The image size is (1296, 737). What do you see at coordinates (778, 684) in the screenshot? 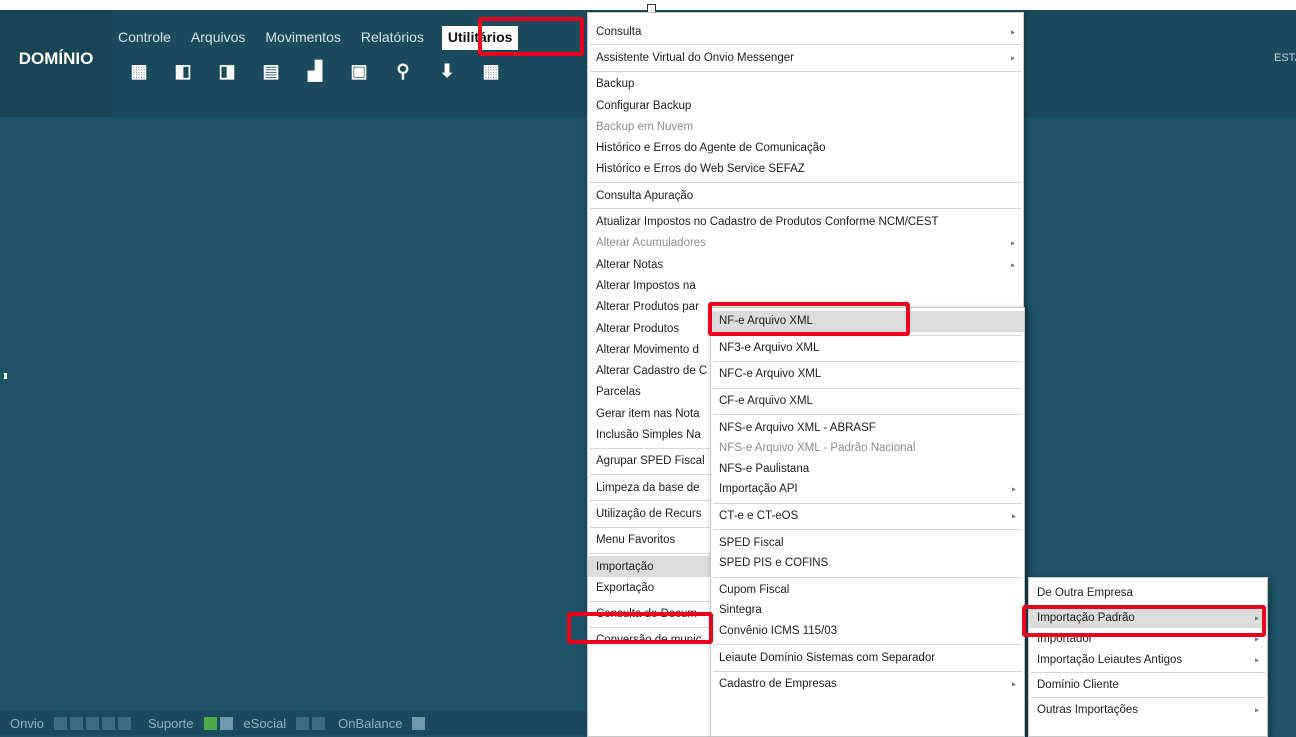
I see `menu-item-label: Cadastro de Empresas` at bounding box center [778, 684].